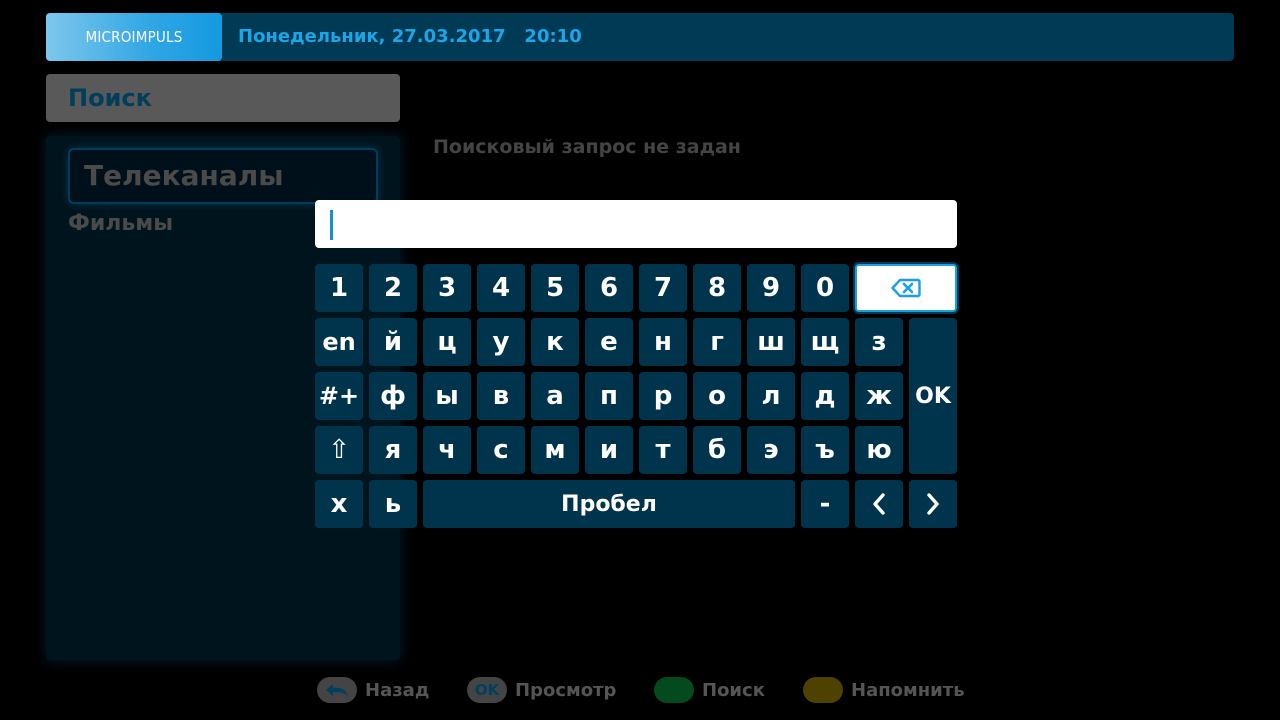 This screenshot has width=1280, height=720. What do you see at coordinates (879, 396) in the screenshot?
I see `key-letter: ж` at bounding box center [879, 396].